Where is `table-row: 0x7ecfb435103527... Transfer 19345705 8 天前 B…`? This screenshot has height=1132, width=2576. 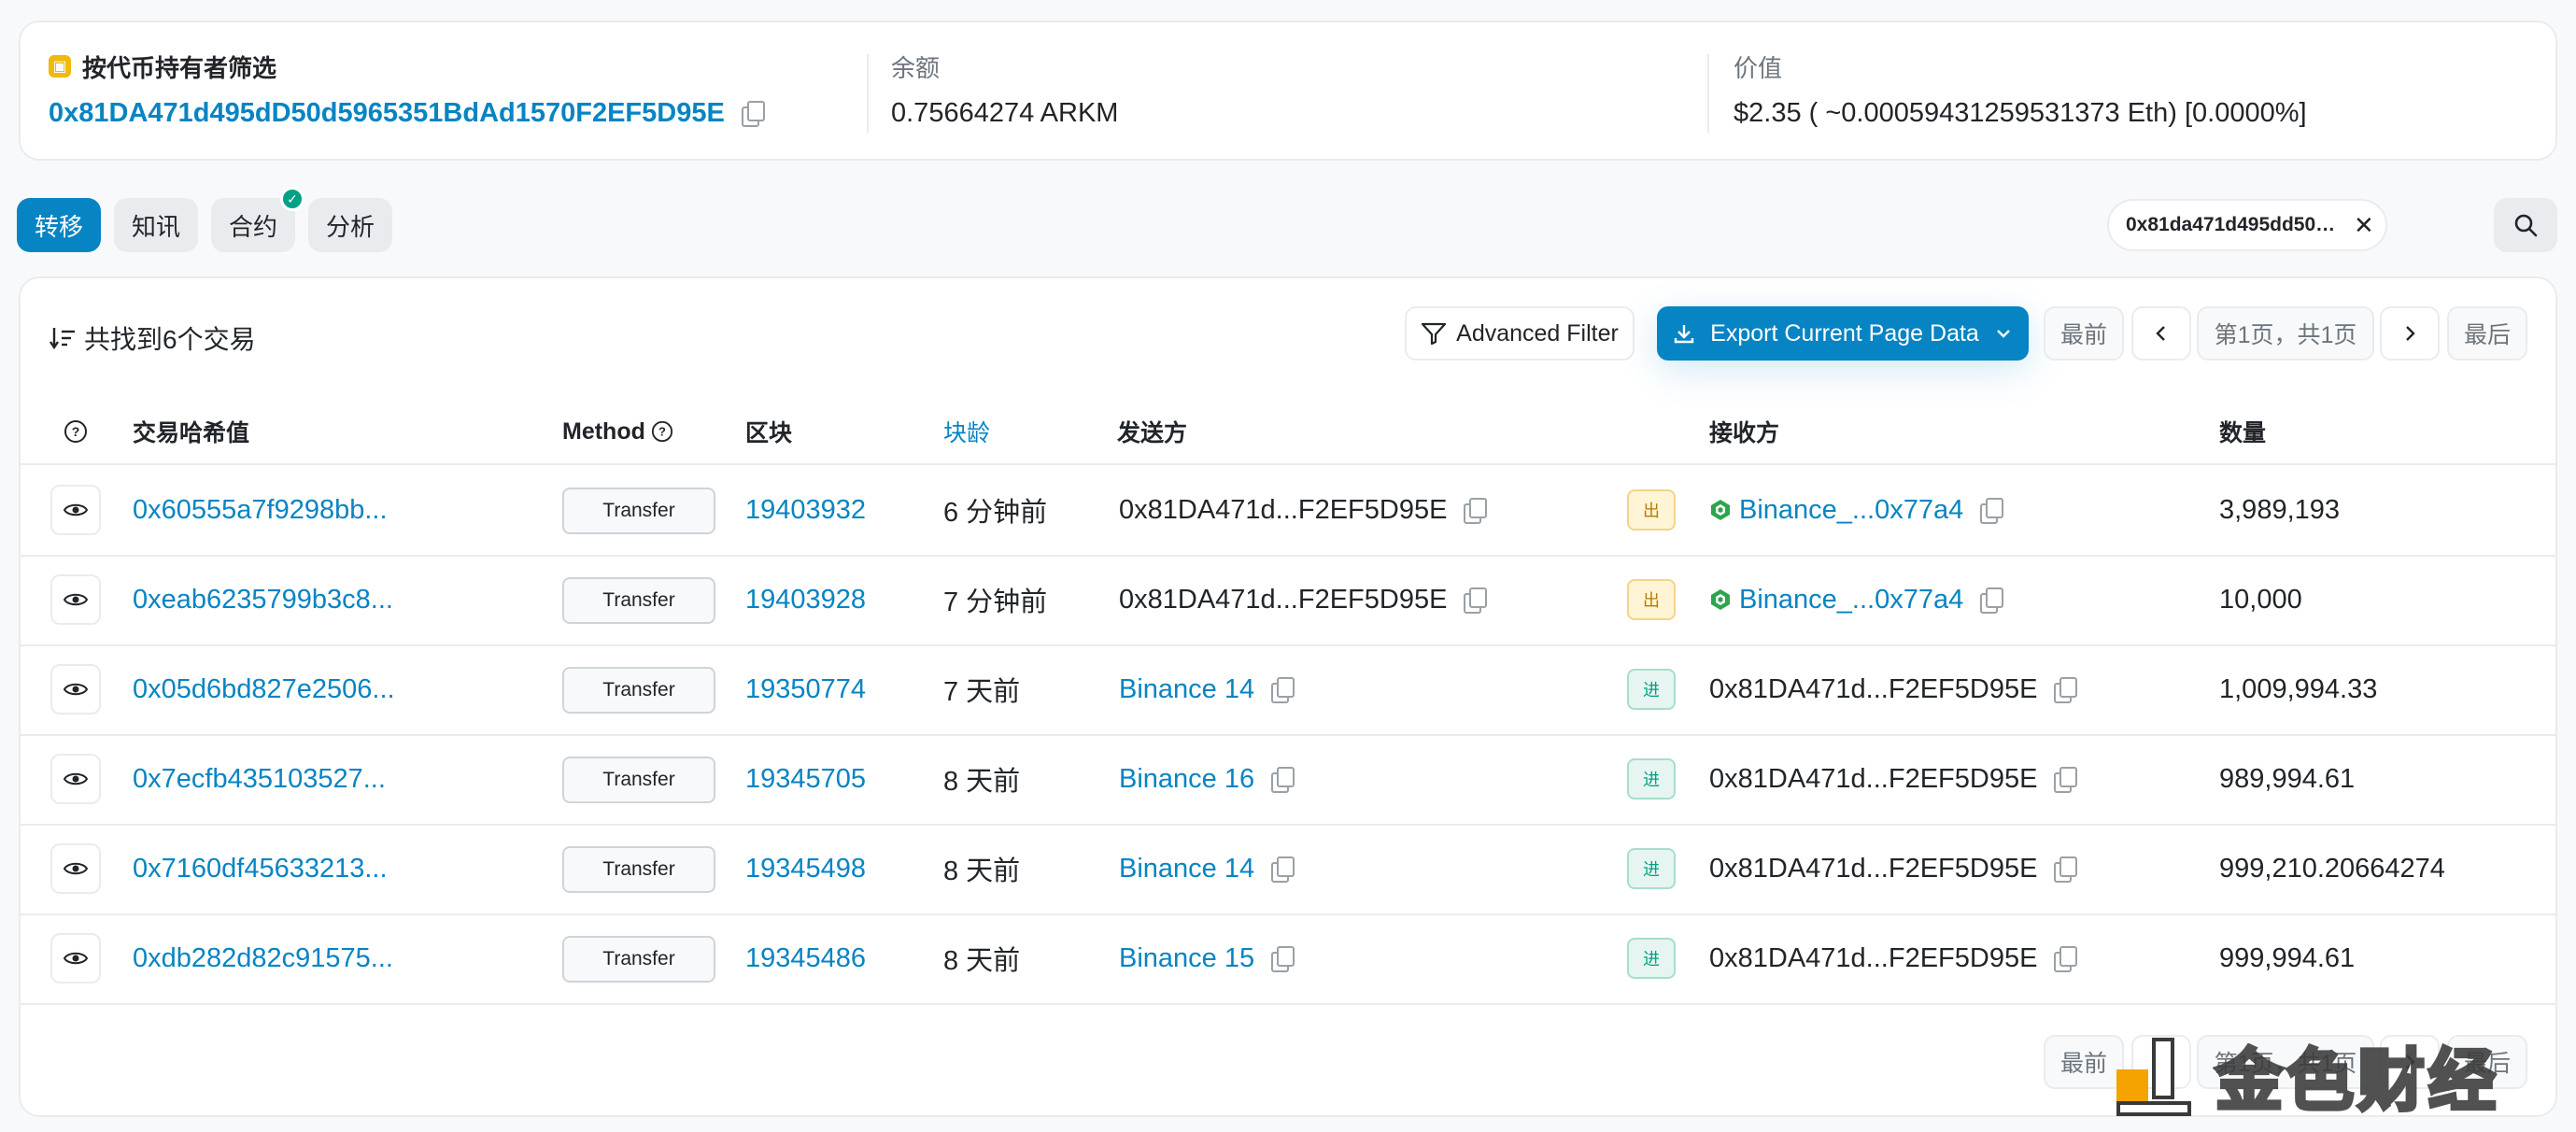
table-row: 0x7ecfb435103527... Transfer 19345705 8 天前 B… is located at coordinates (1288, 779).